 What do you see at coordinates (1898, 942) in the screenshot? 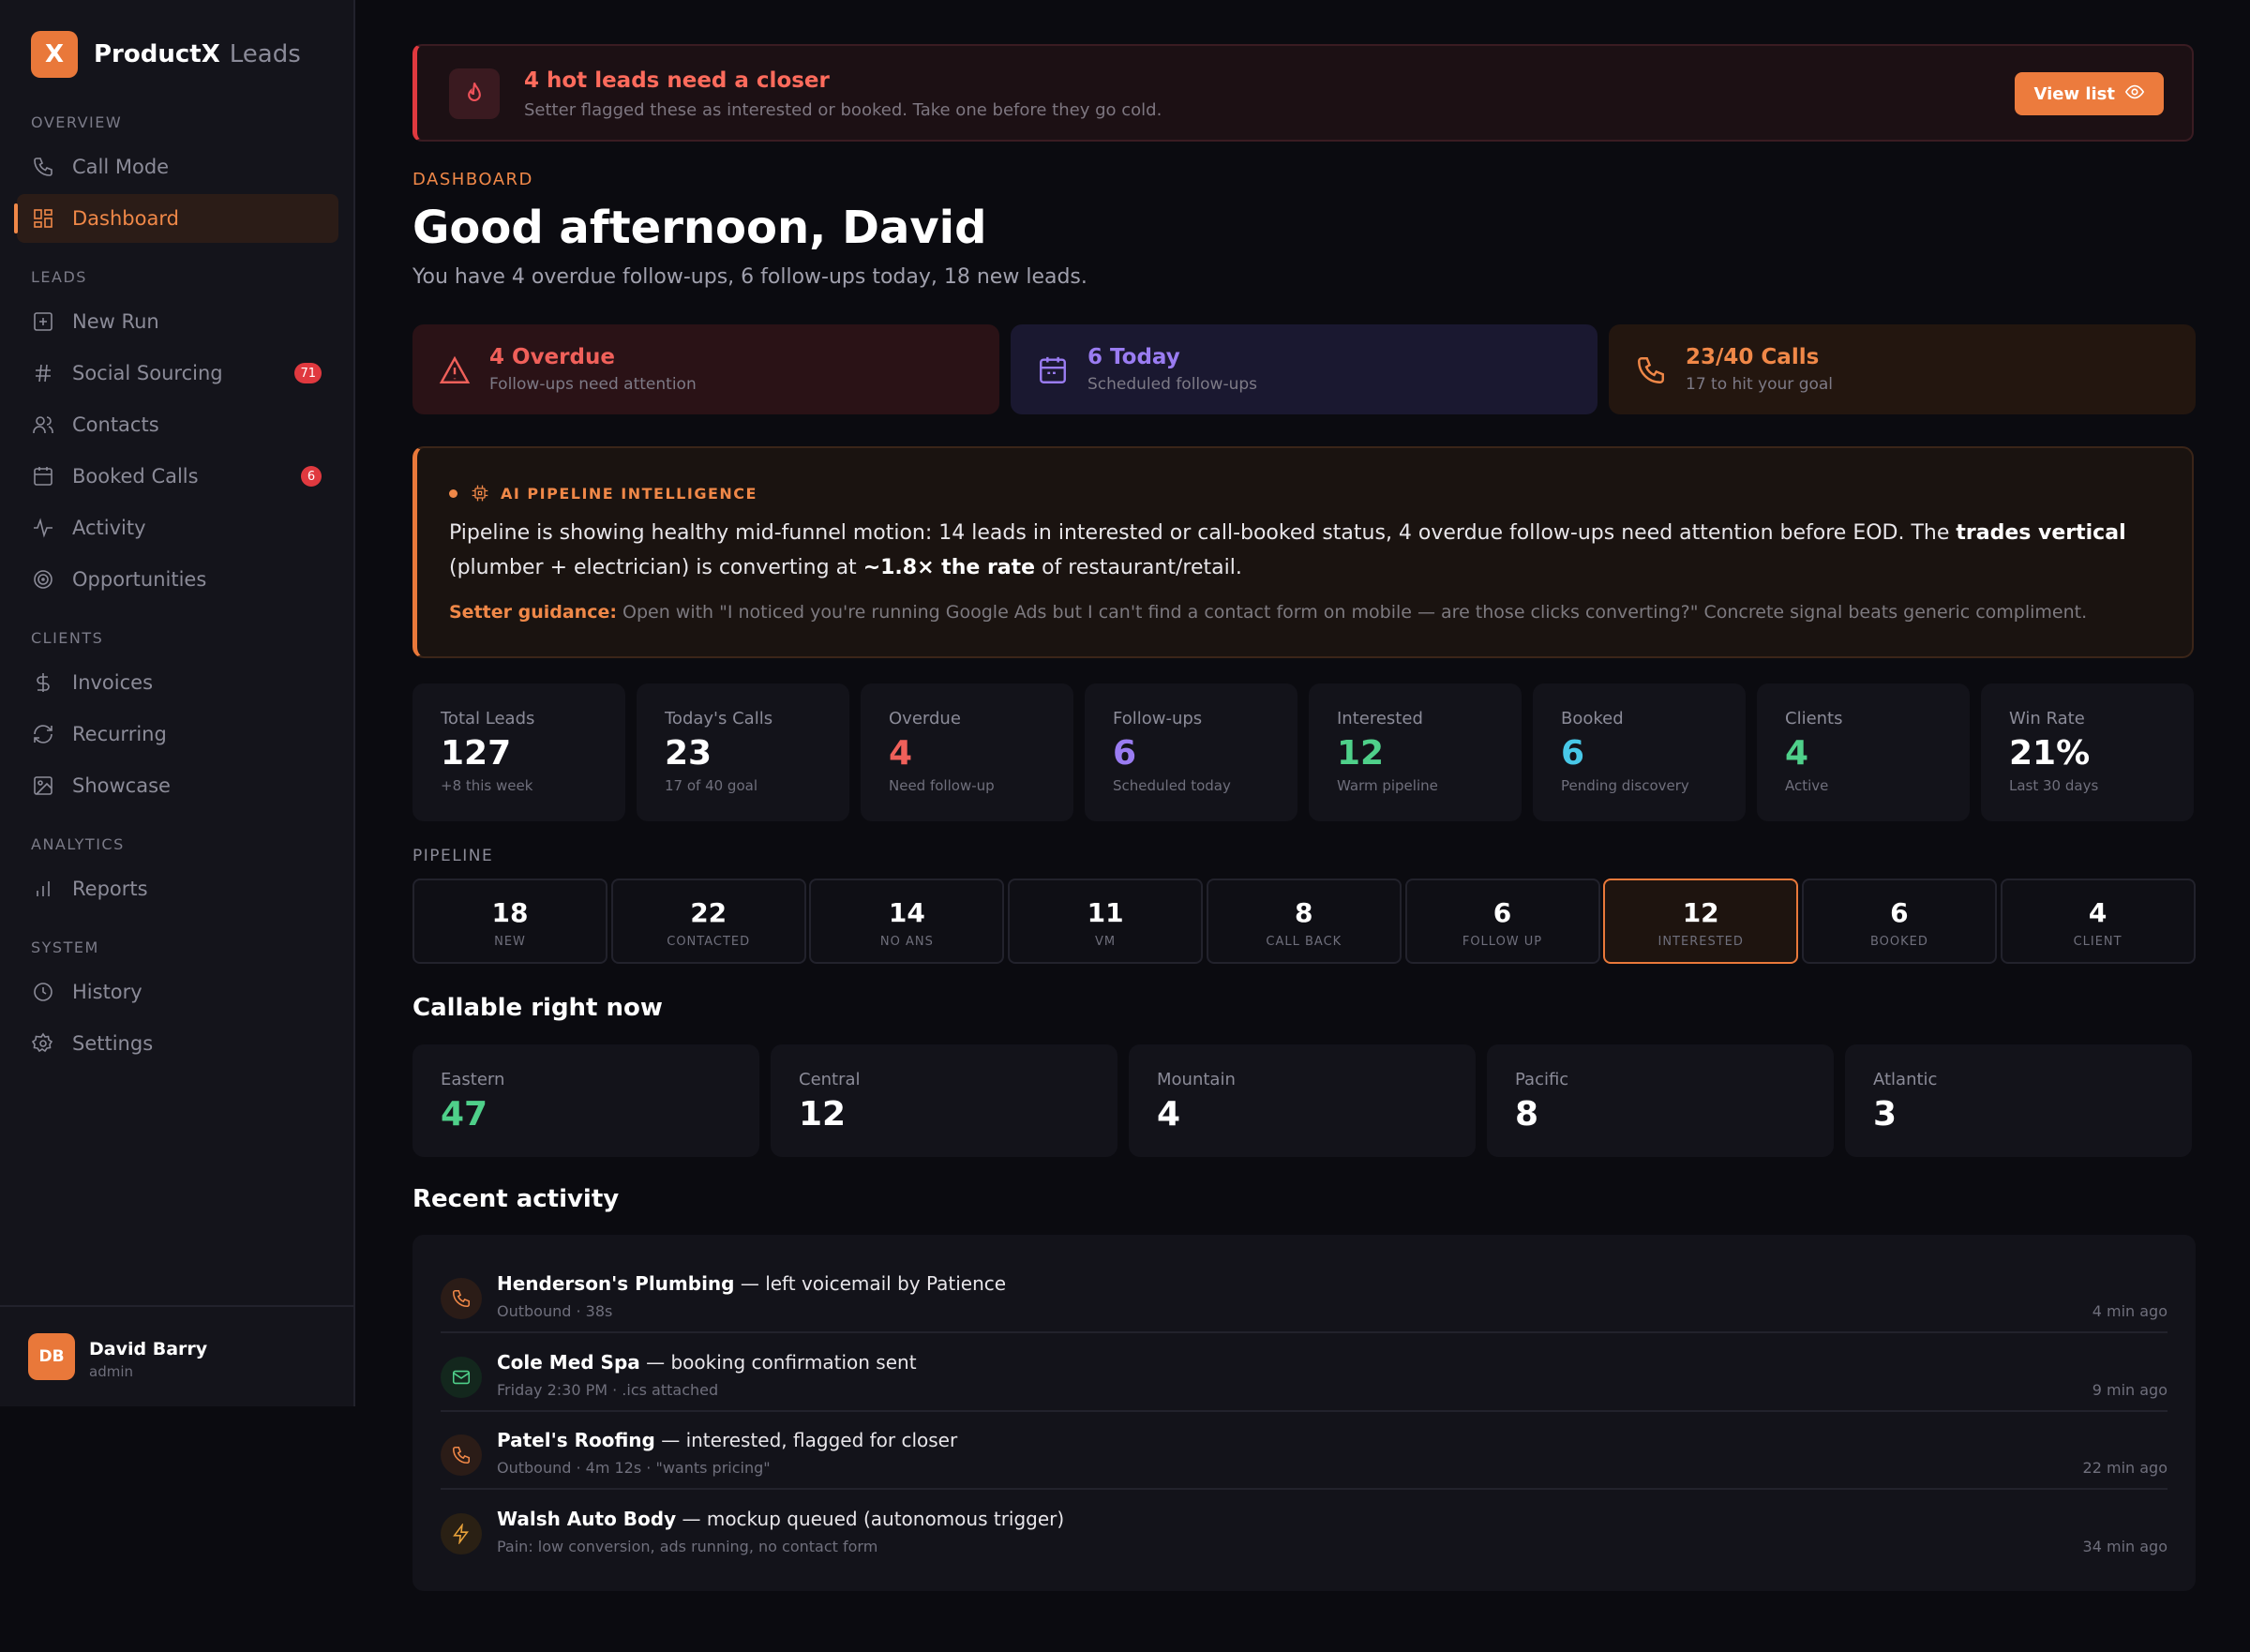
I see `stage-label: BOOKED` at bounding box center [1898, 942].